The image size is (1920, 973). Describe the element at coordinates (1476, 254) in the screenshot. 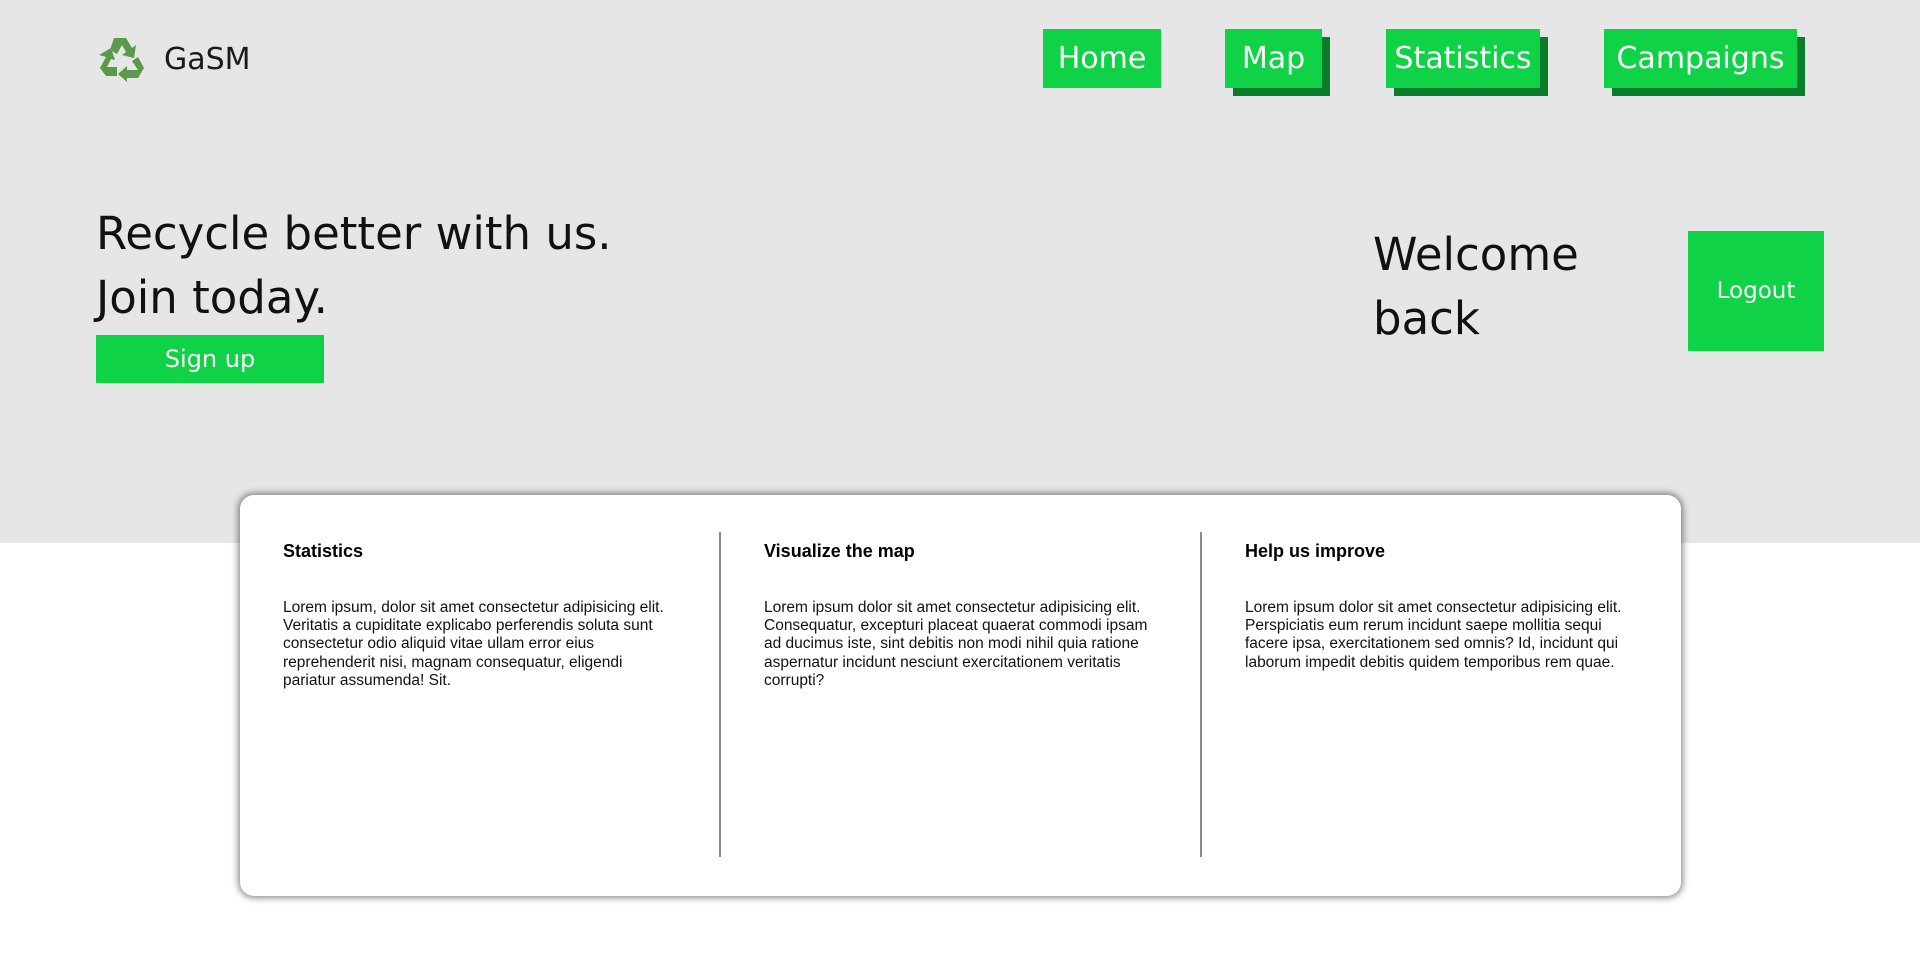

I see `welcome-line-1: Welcome` at that location.